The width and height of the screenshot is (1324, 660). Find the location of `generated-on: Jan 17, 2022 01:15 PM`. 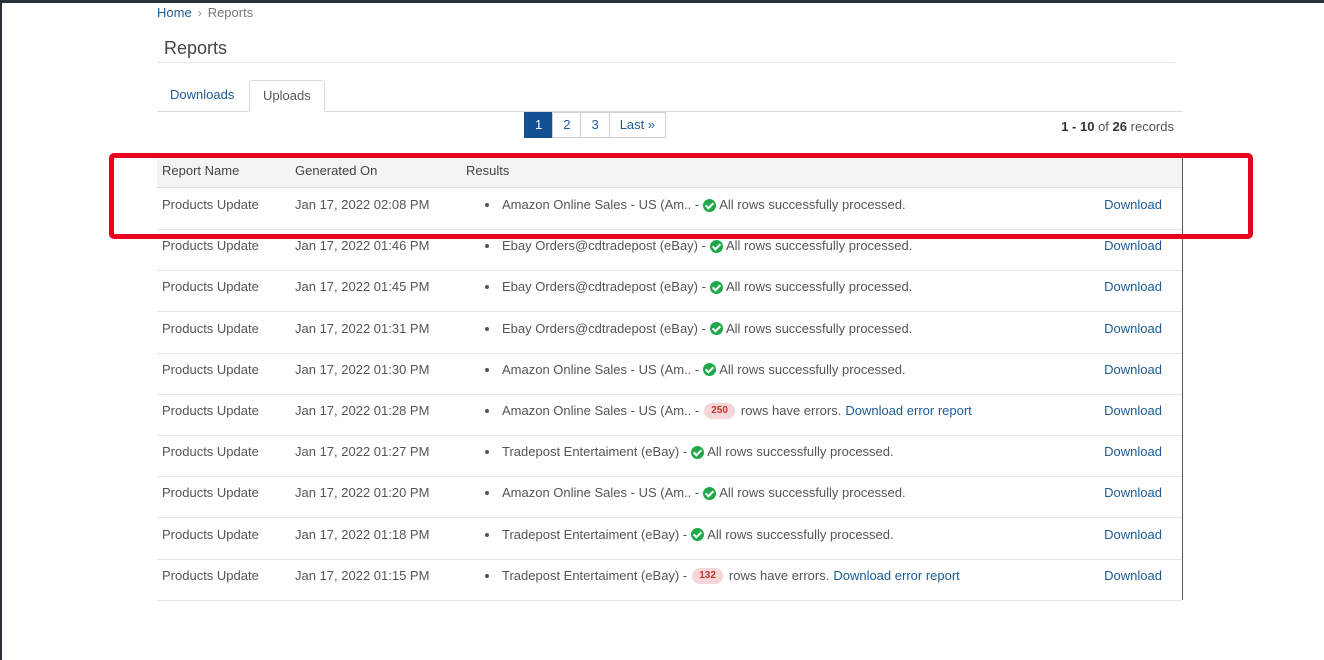

generated-on: Jan 17, 2022 01:15 PM is located at coordinates (362, 575).